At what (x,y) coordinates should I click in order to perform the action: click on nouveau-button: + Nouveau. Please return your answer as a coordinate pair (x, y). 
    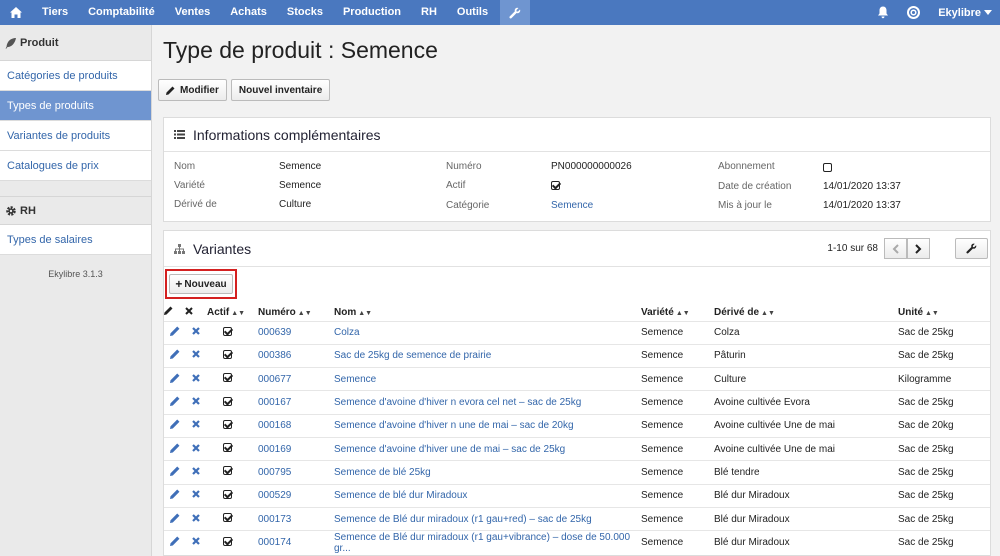
    Looking at the image, I should click on (201, 284).